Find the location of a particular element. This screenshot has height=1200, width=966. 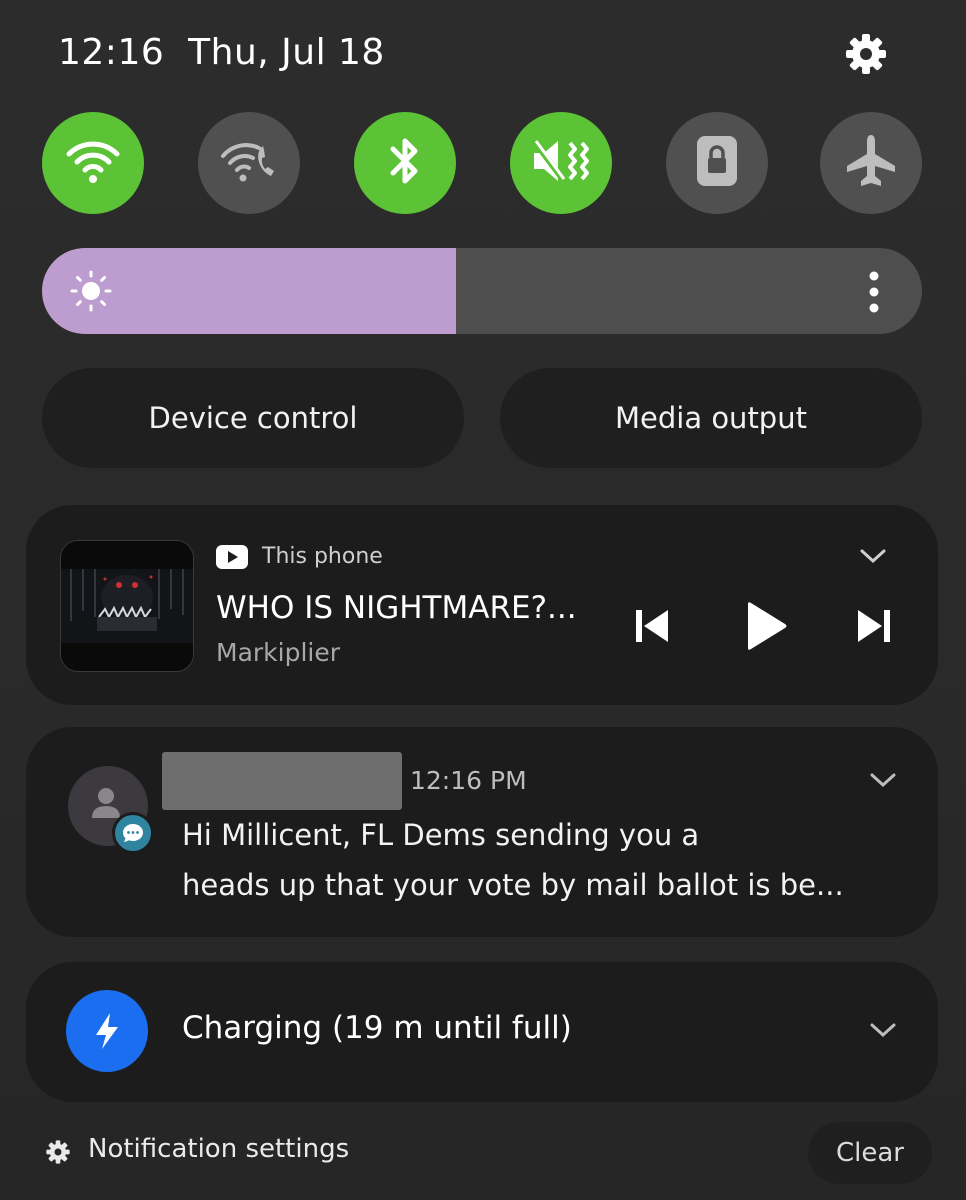

sun-icon is located at coordinates (91, 291).